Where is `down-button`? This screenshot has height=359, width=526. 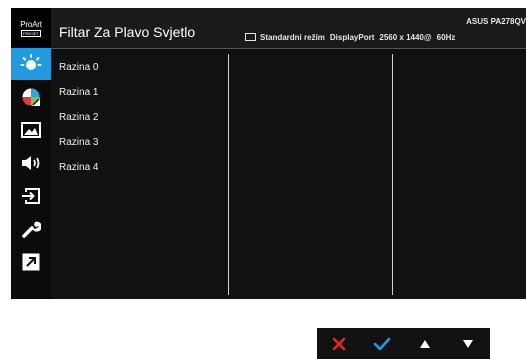 down-button is located at coordinates (467, 343).